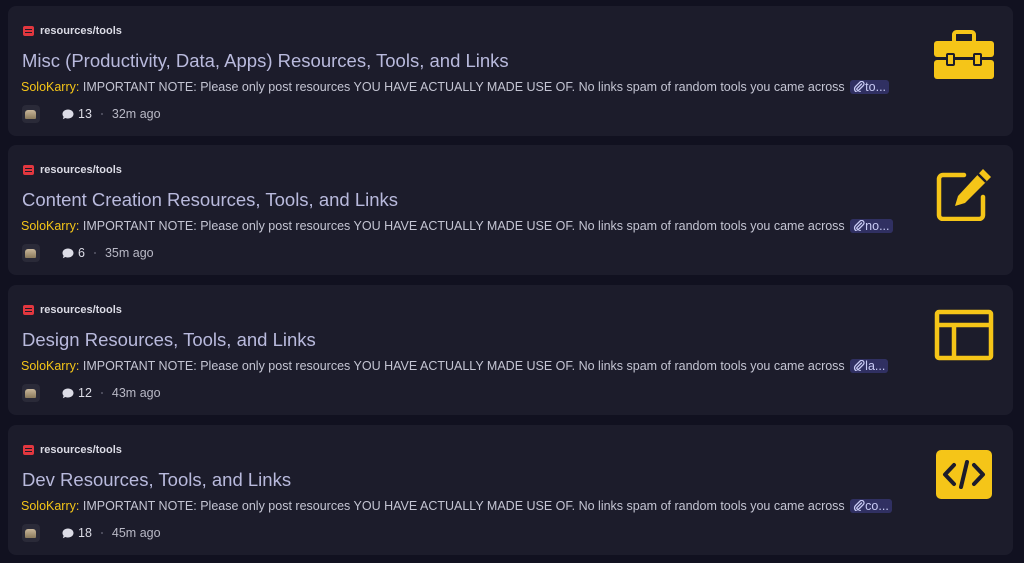 Image resolution: width=1024 pixels, height=563 pixels. What do you see at coordinates (169, 340) in the screenshot?
I see `thread-title: Design Resources, Tools, and Links` at bounding box center [169, 340].